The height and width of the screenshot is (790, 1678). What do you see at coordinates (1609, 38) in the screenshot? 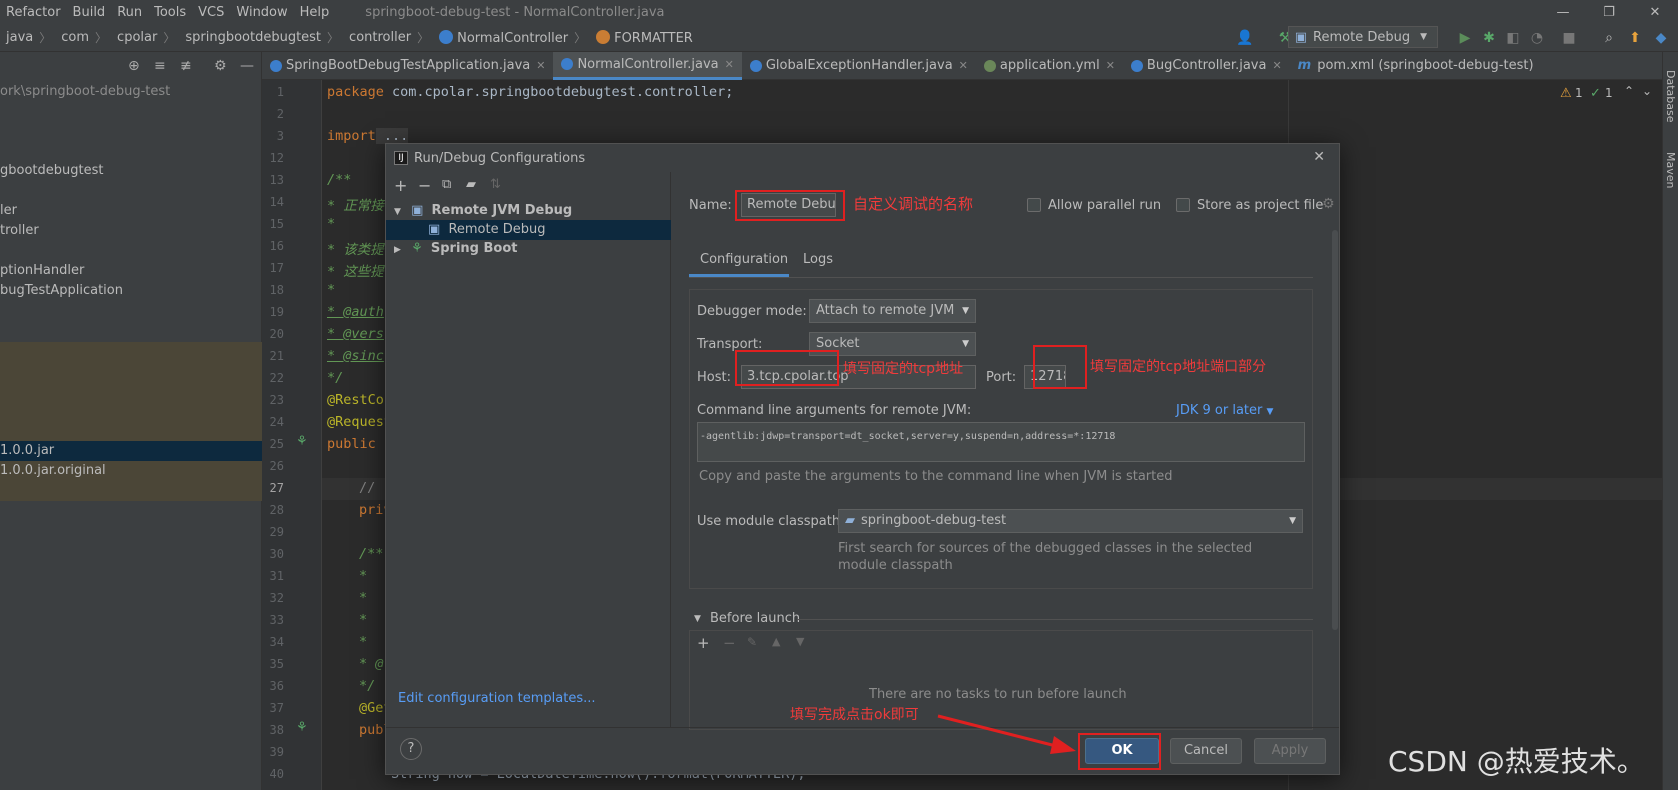
I see `search-icon: ⌕` at bounding box center [1609, 38].